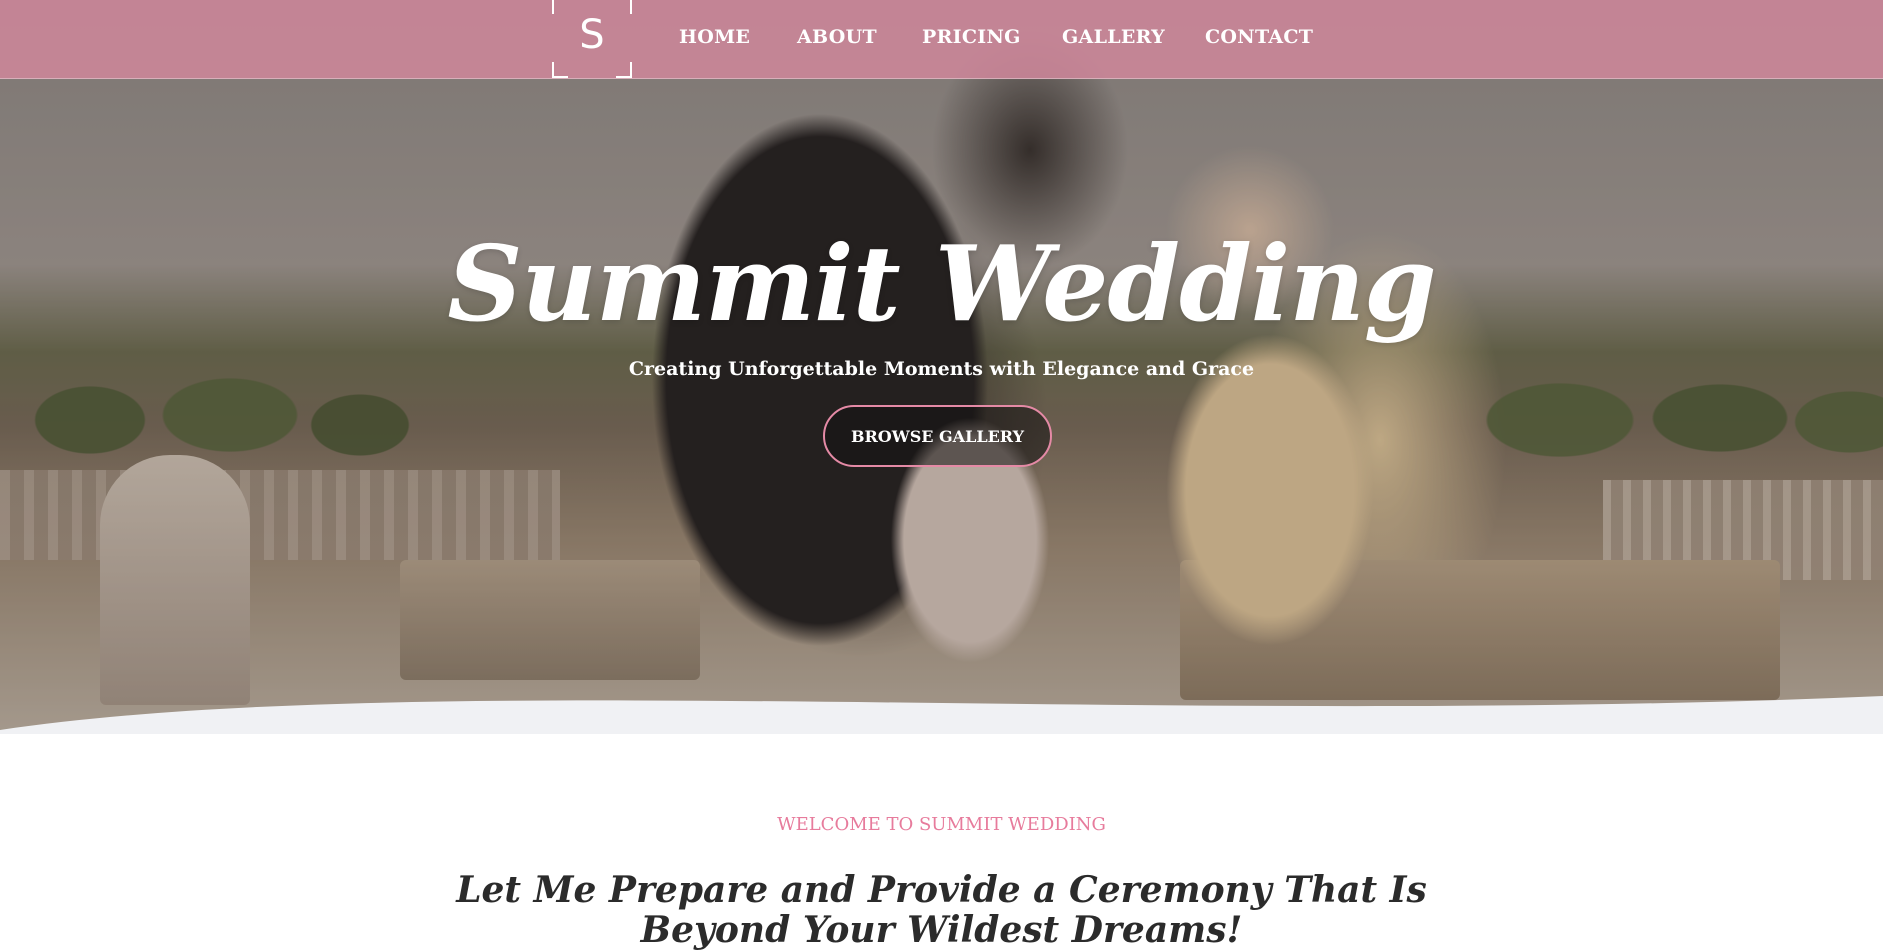 The image size is (1883, 950). I want to click on welcome-eyebrow: WELCOME TO SUMMIT WEDDING, so click(941, 824).